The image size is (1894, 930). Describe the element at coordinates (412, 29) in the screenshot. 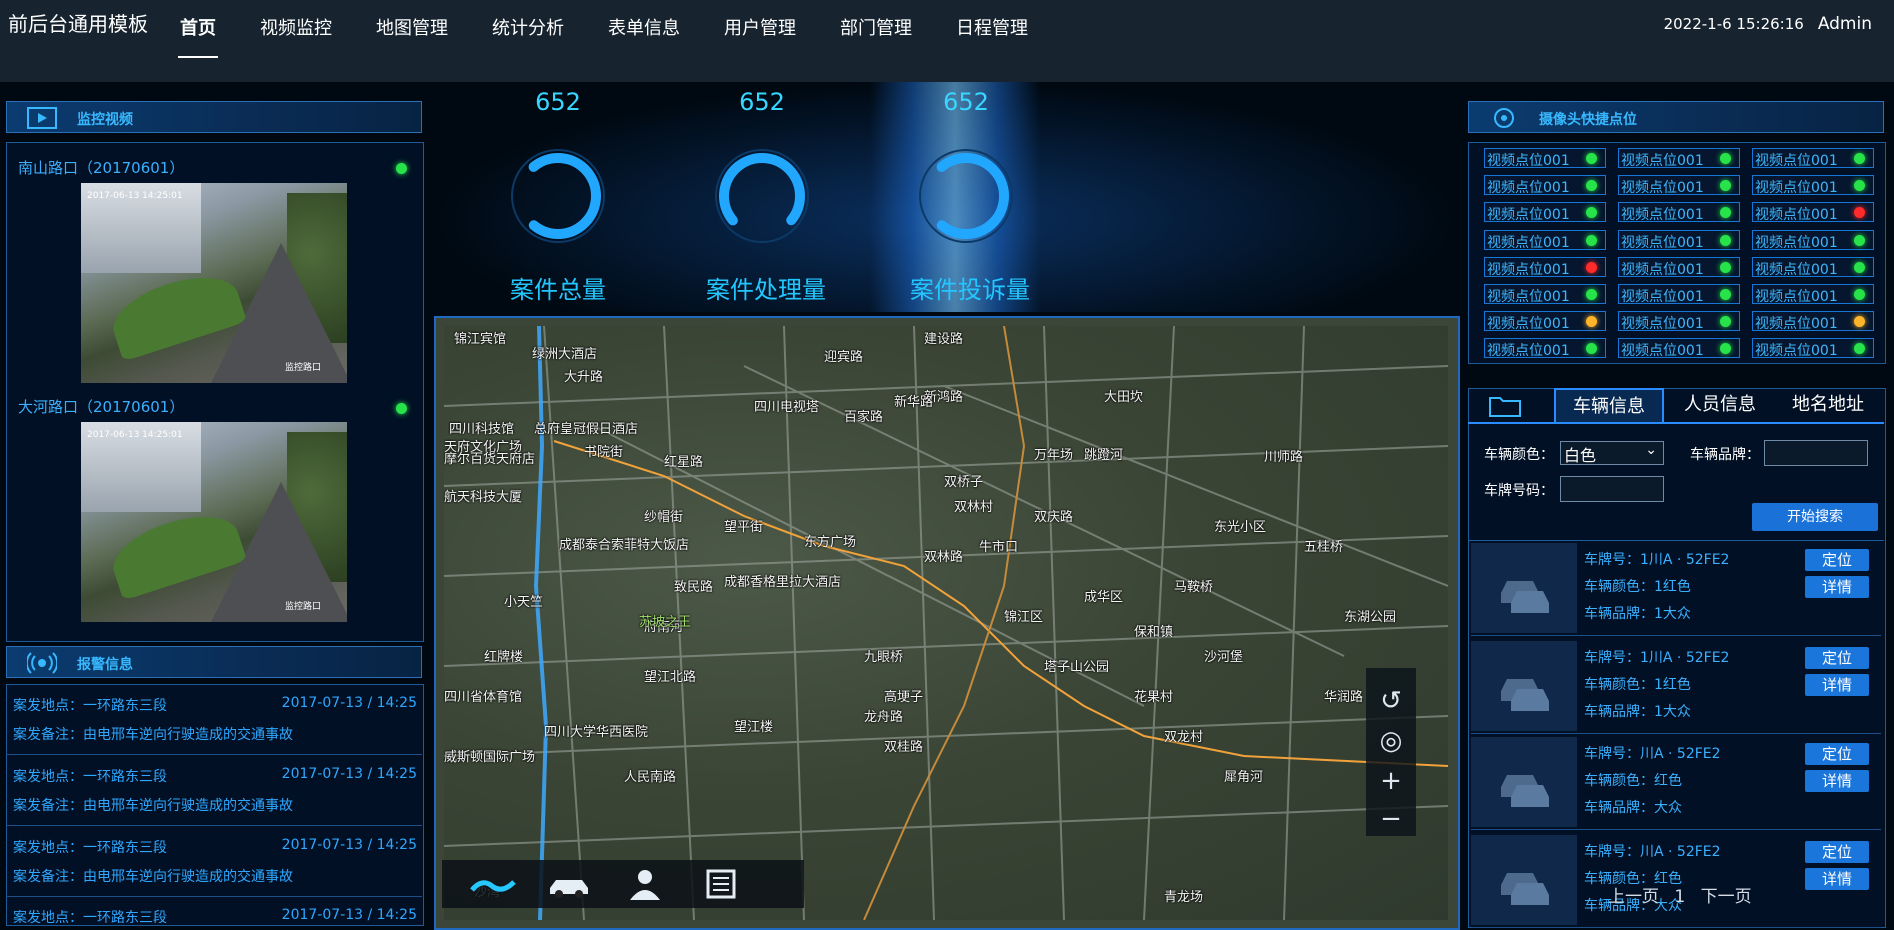

I see `nav-item-map: 地图管理` at that location.